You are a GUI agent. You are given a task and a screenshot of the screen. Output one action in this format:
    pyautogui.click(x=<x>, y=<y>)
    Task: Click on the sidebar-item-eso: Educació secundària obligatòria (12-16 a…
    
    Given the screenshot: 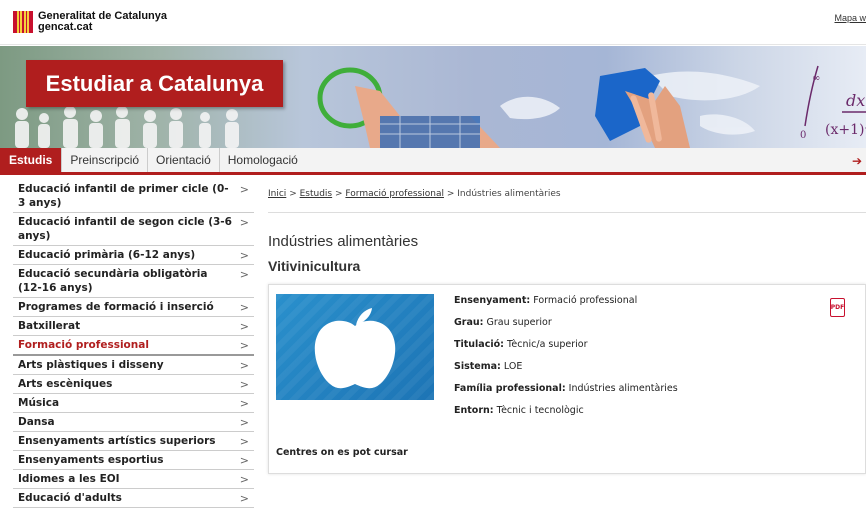 What is the action you would take?
    pyautogui.click(x=133, y=281)
    